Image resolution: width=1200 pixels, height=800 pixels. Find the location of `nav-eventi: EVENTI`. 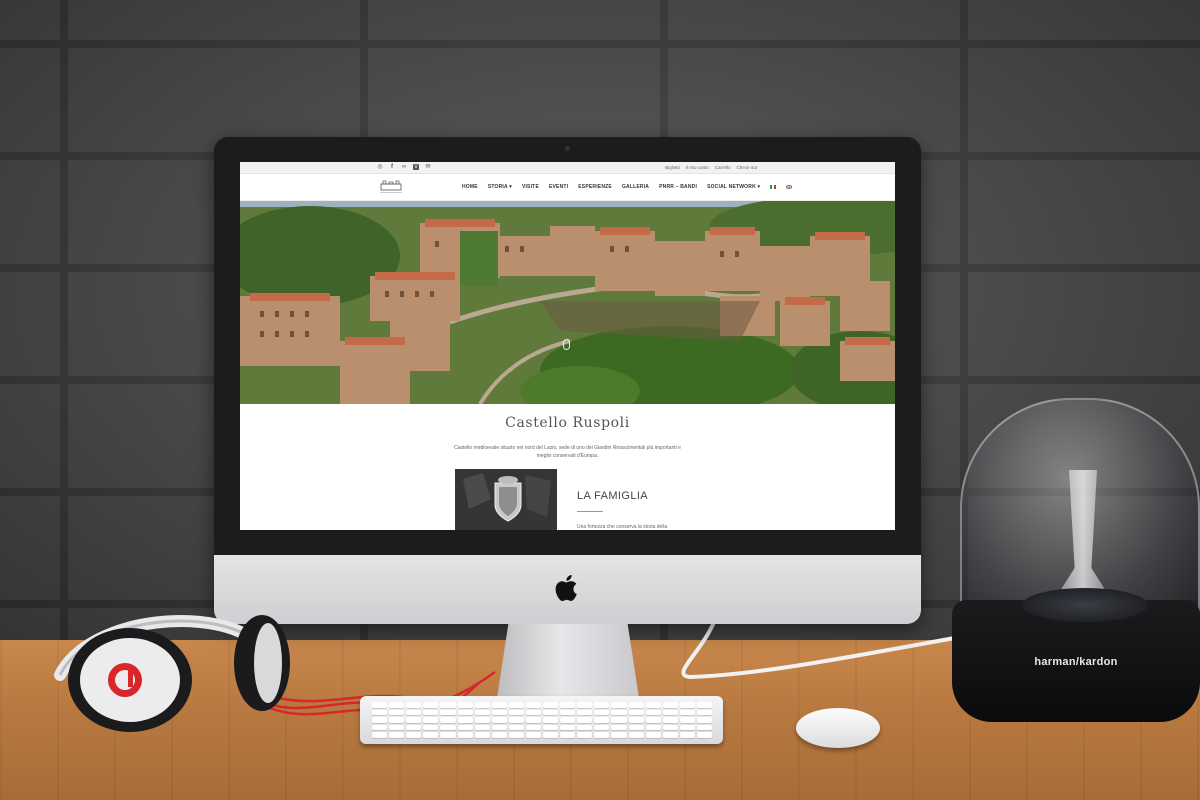

nav-eventi: EVENTI is located at coordinates (558, 187).